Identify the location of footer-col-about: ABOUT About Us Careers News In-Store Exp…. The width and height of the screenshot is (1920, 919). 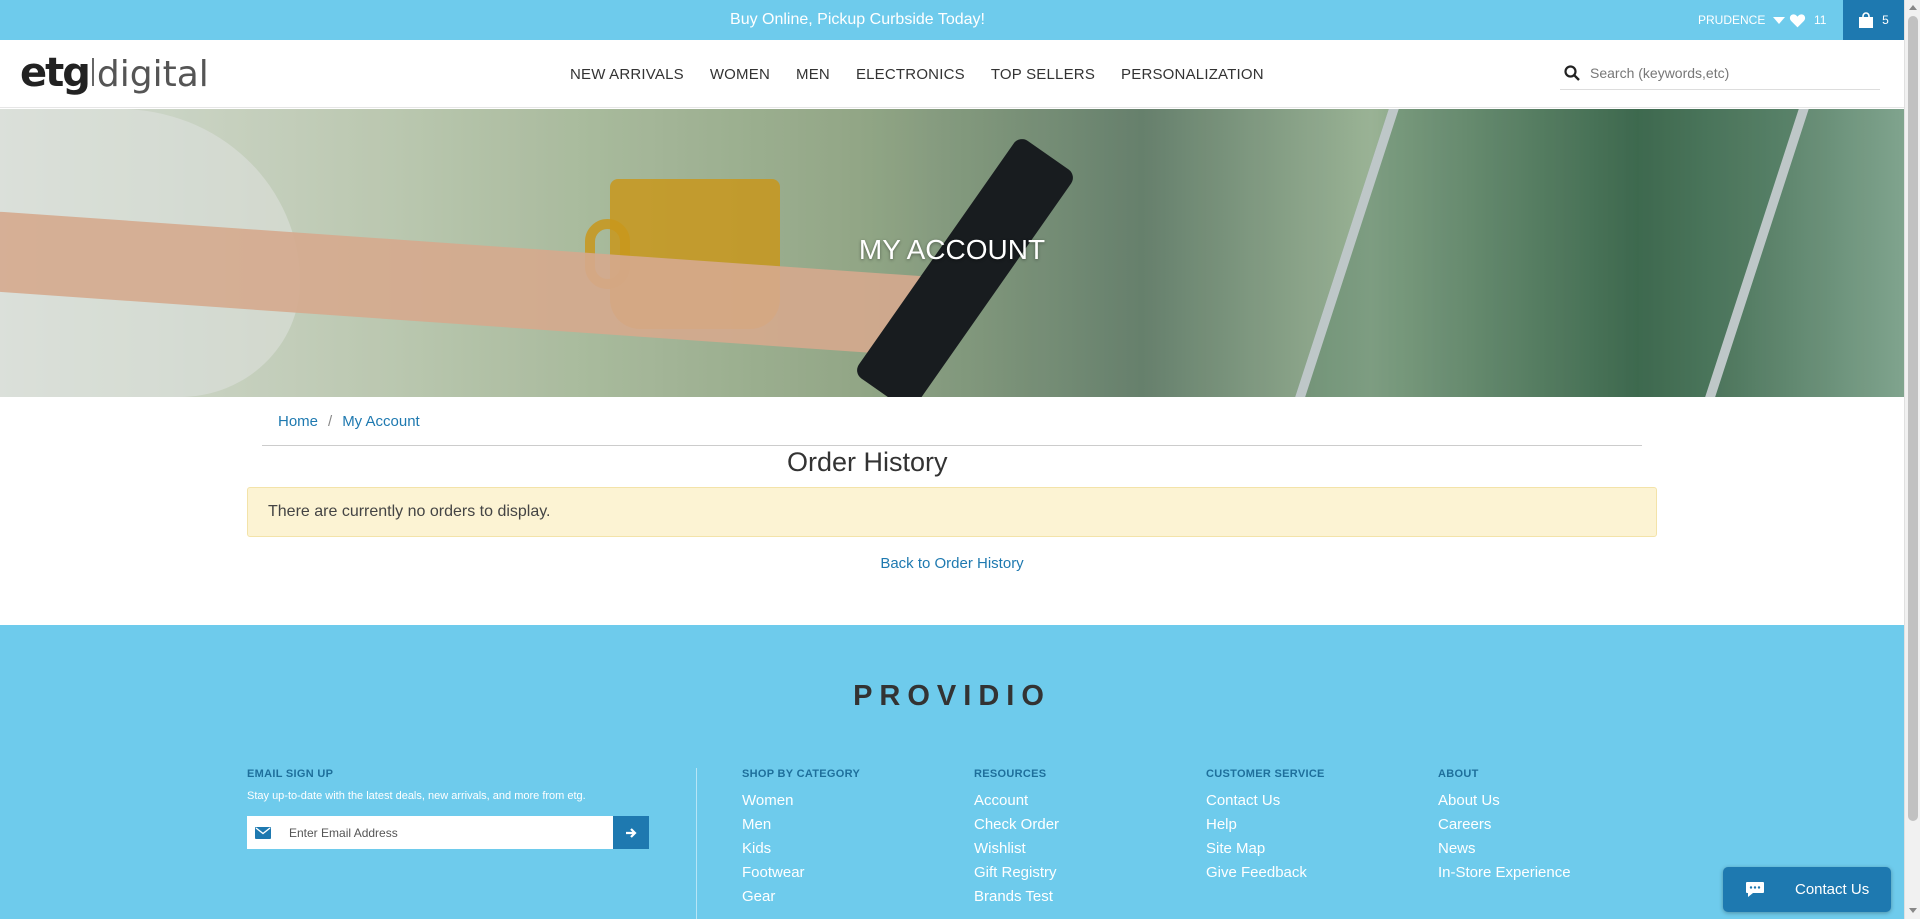
(1504, 826).